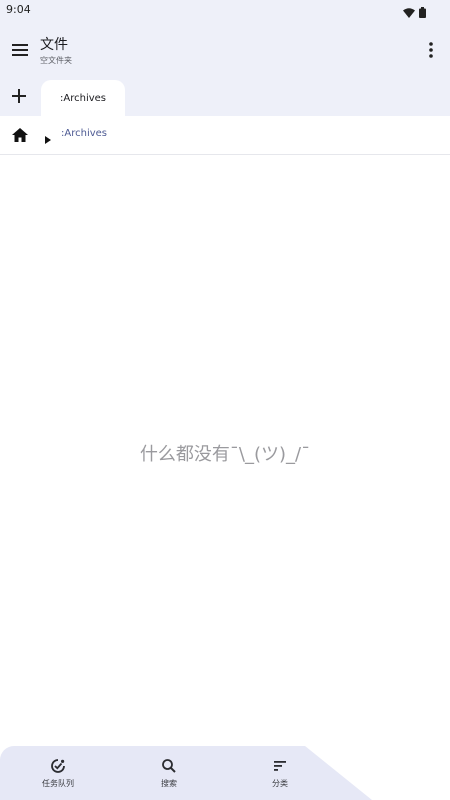 Image resolution: width=450 pixels, height=800 pixels. What do you see at coordinates (84, 133) in the screenshot?
I see `breadcrumb-path: :Archives` at bounding box center [84, 133].